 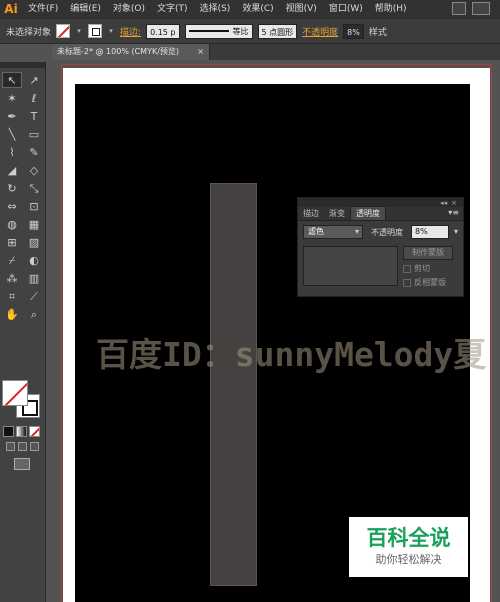 What do you see at coordinates (481, 8) in the screenshot?
I see `arrange-documents-icon` at bounding box center [481, 8].